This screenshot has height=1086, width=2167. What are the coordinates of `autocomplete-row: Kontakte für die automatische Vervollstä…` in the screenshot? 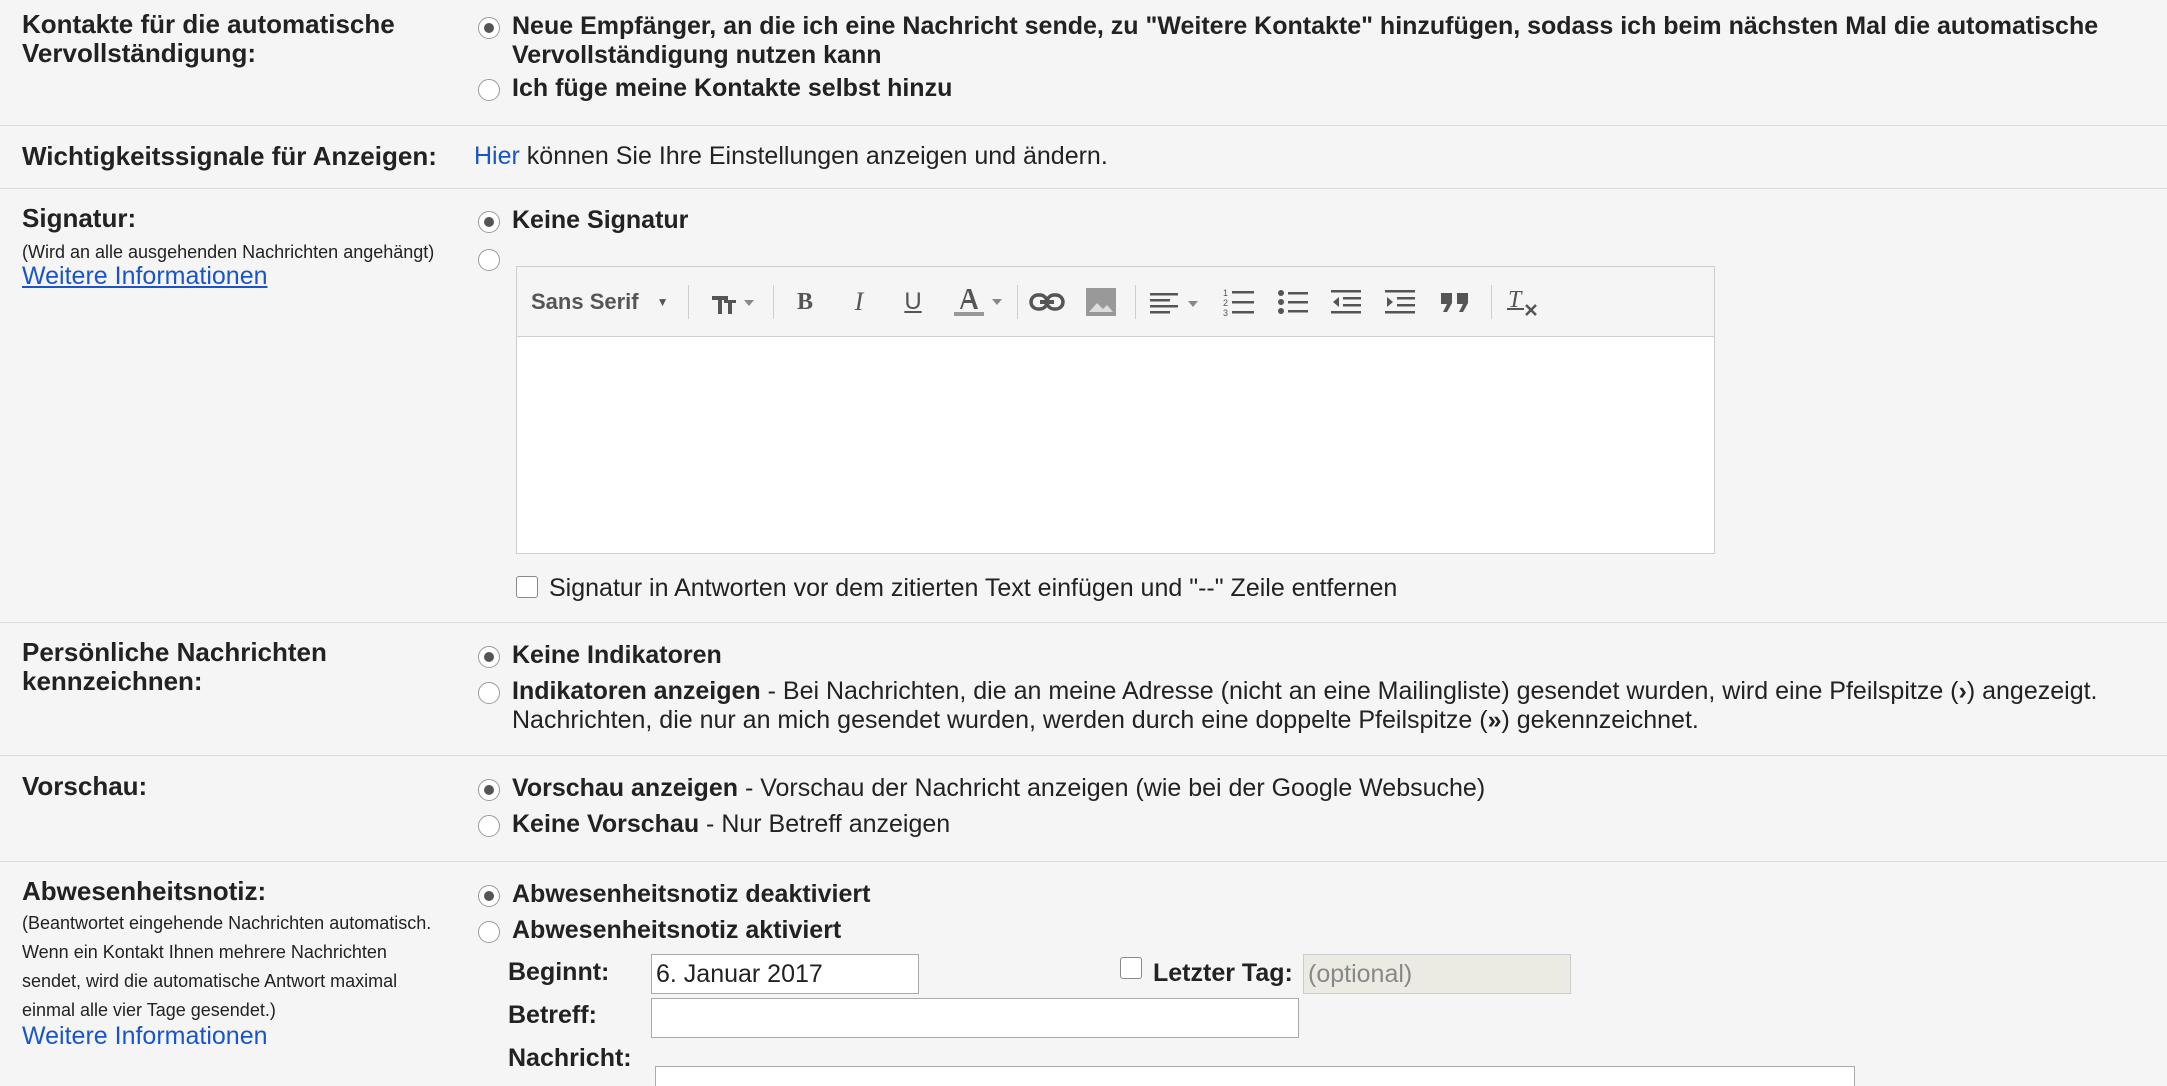 It's located at (1083, 63).